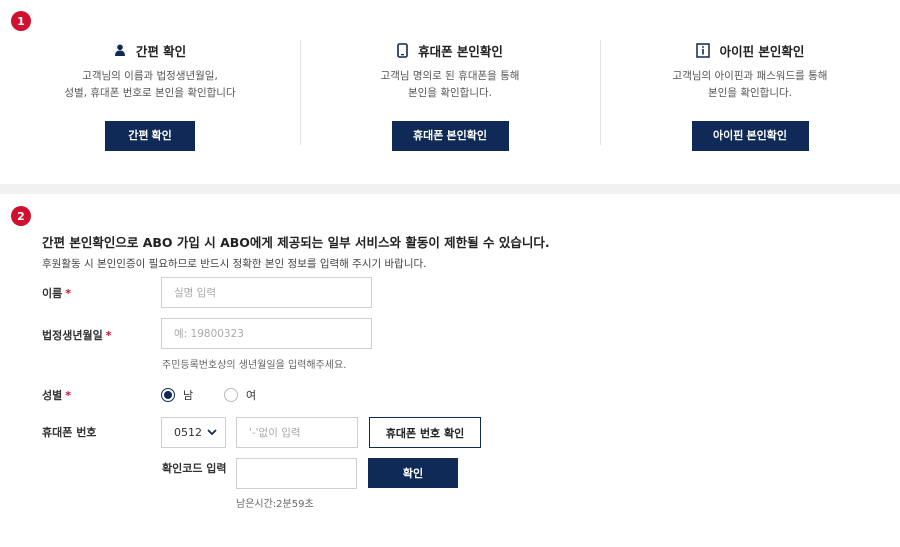  Describe the element at coordinates (254, 365) in the screenshot. I see `birth-help-text: 주민등록번호상의 생년월일을 입력해주세요.` at that location.